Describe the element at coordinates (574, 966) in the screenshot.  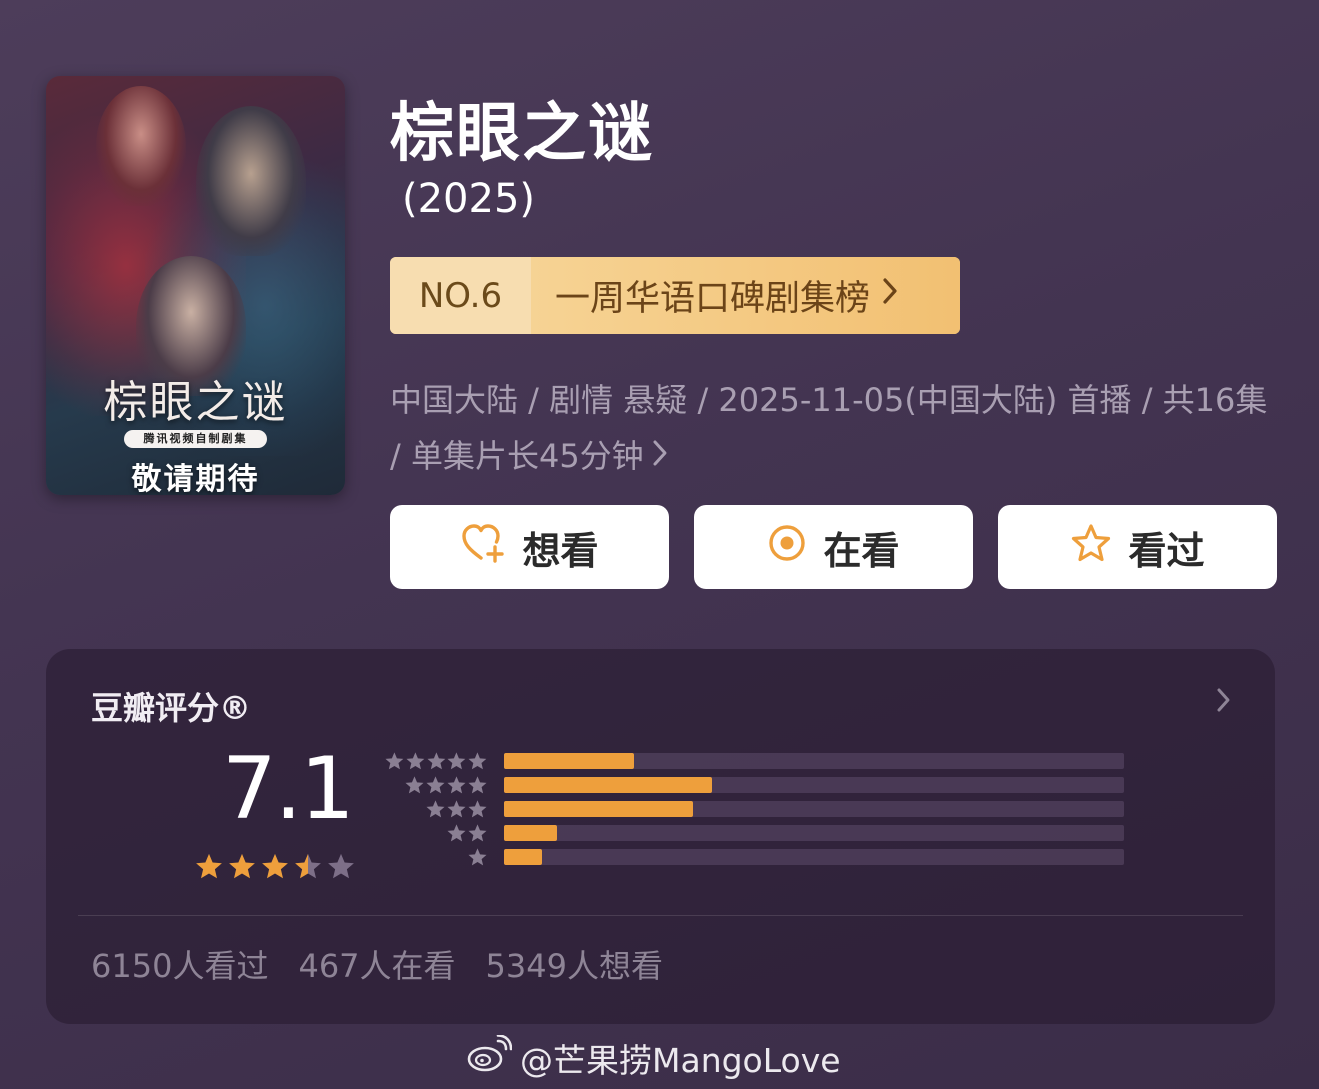
I see `want-count: 5349人想看` at that location.